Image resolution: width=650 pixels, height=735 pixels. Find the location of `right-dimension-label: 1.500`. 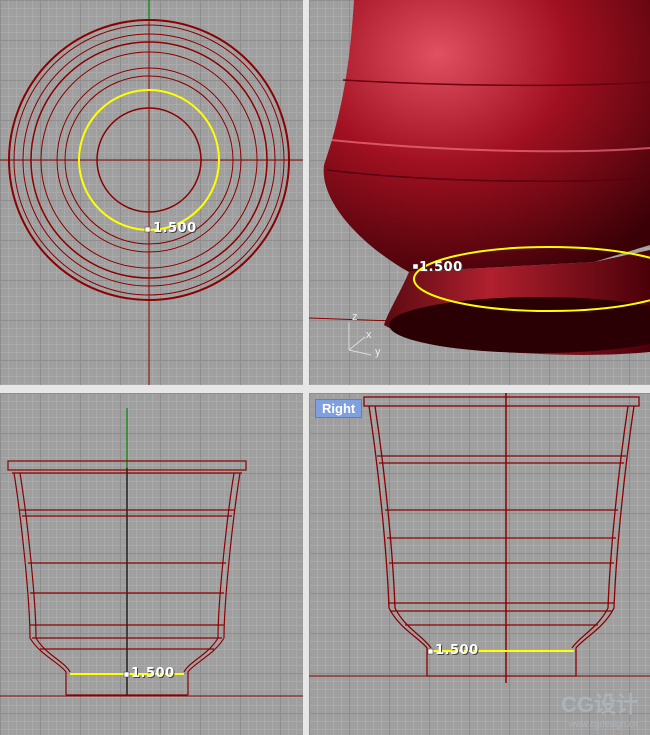

right-dimension-label: 1.500 is located at coordinates (457, 650).